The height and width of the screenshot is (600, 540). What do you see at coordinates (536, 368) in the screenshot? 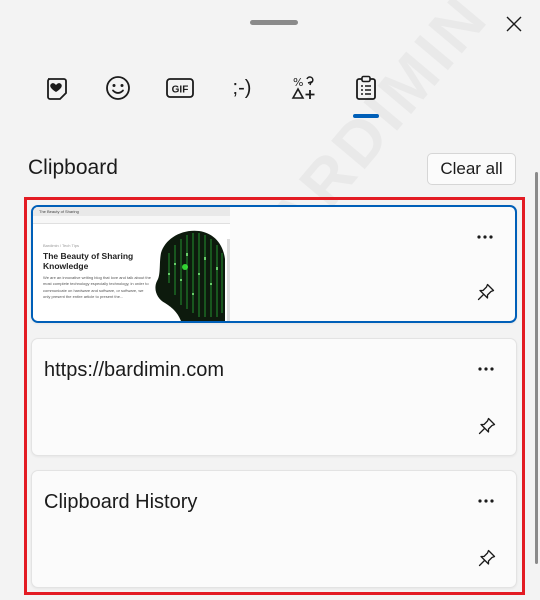
I see `scrollbar` at bounding box center [536, 368].